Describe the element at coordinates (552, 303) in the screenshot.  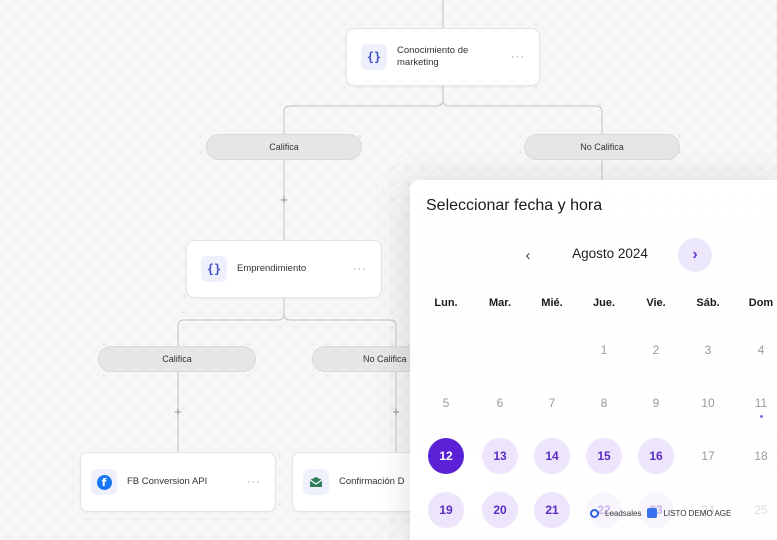
I see `weekday-label: Mié.` at that location.